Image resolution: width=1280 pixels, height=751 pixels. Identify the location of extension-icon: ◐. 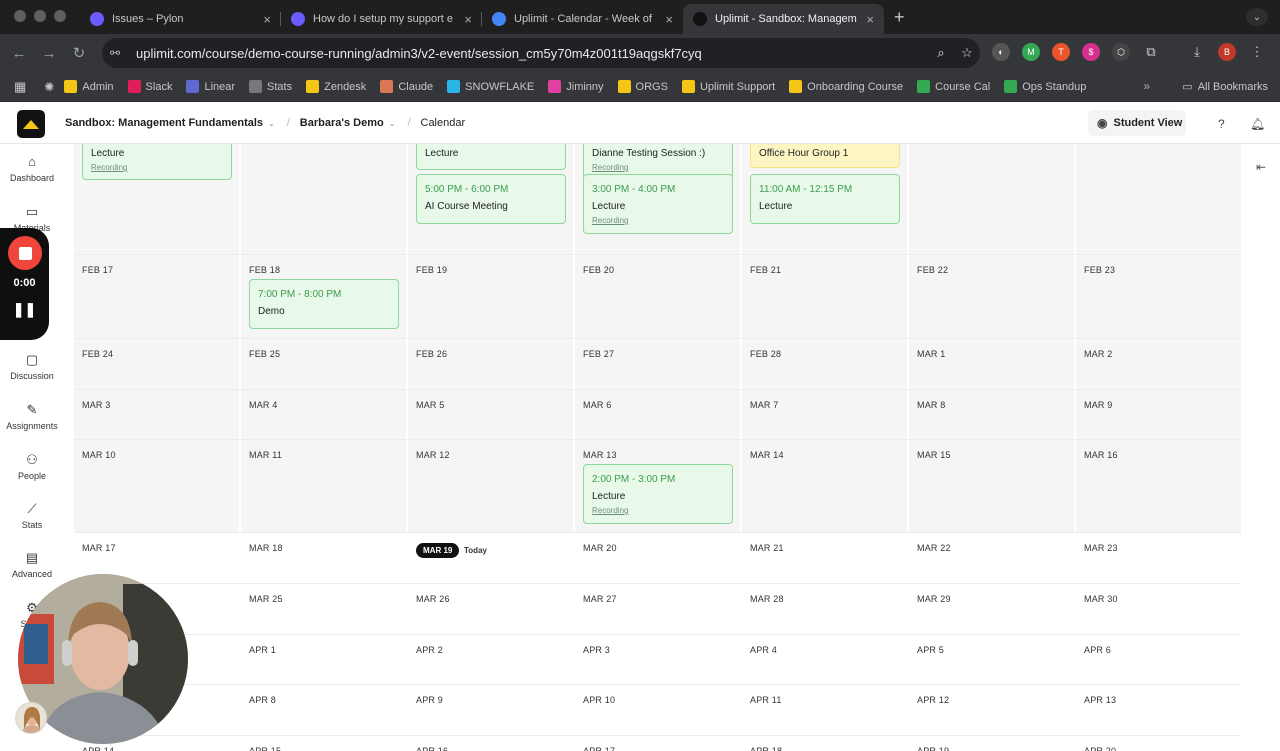
(1001, 52).